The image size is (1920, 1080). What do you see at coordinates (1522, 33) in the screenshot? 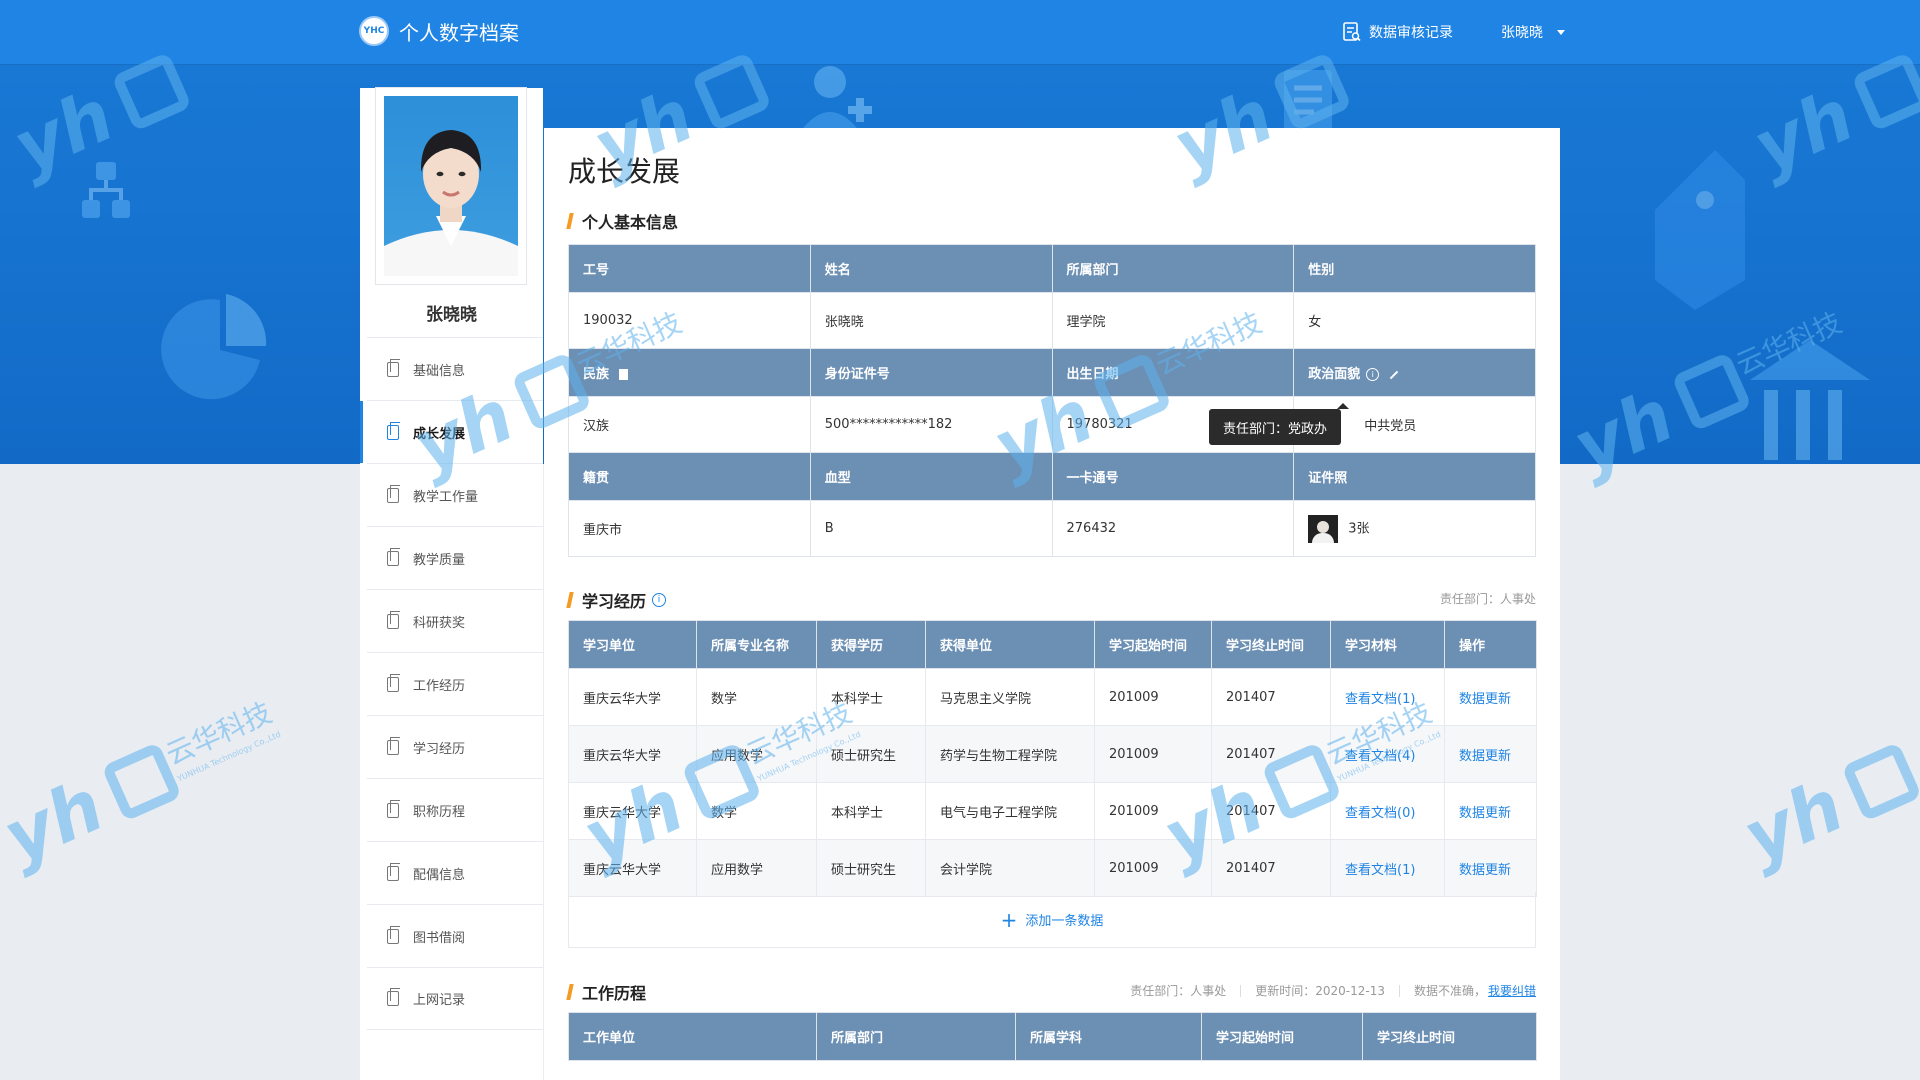
I see `user-name: 张晓晓` at bounding box center [1522, 33].